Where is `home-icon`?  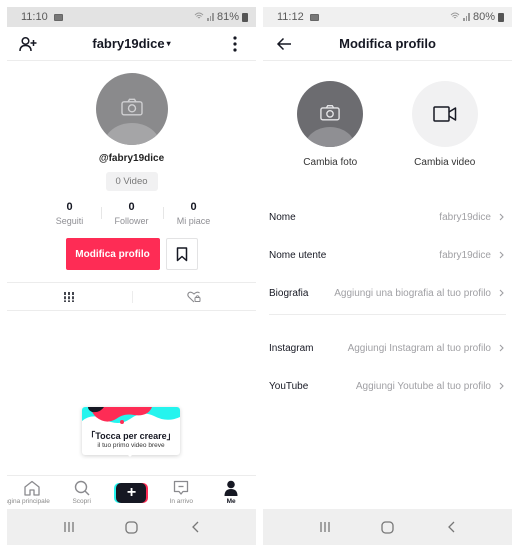 home-icon is located at coordinates (32, 488).